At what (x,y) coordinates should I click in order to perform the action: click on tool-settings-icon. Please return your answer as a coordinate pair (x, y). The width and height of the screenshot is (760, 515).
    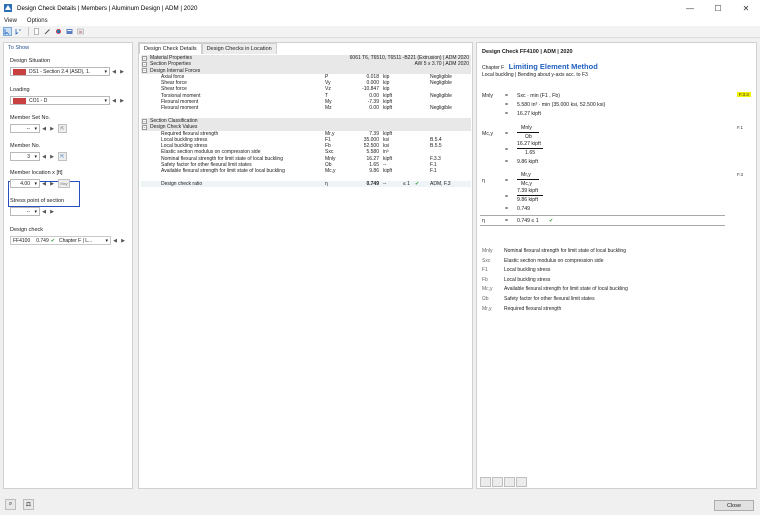
    Looking at the image, I should click on (485, 482).